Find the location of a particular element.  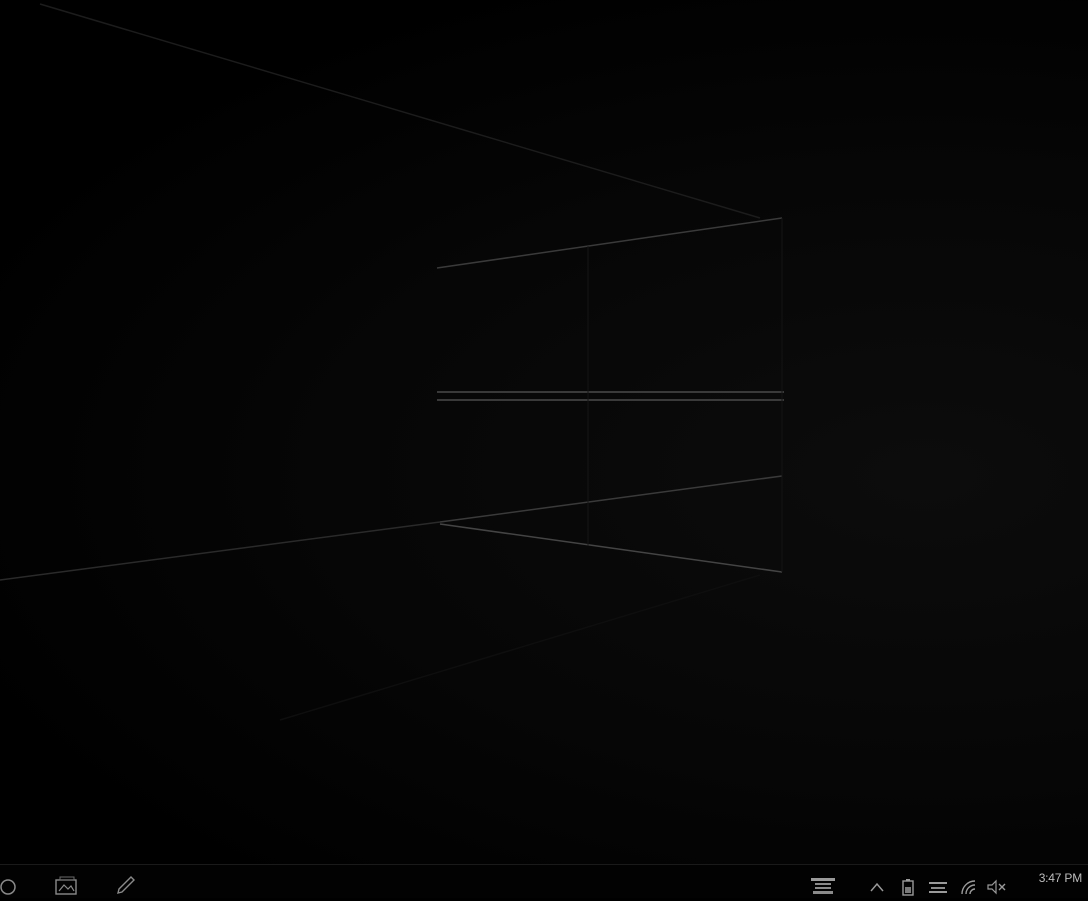

keyboard-button is located at coordinates (938, 889).